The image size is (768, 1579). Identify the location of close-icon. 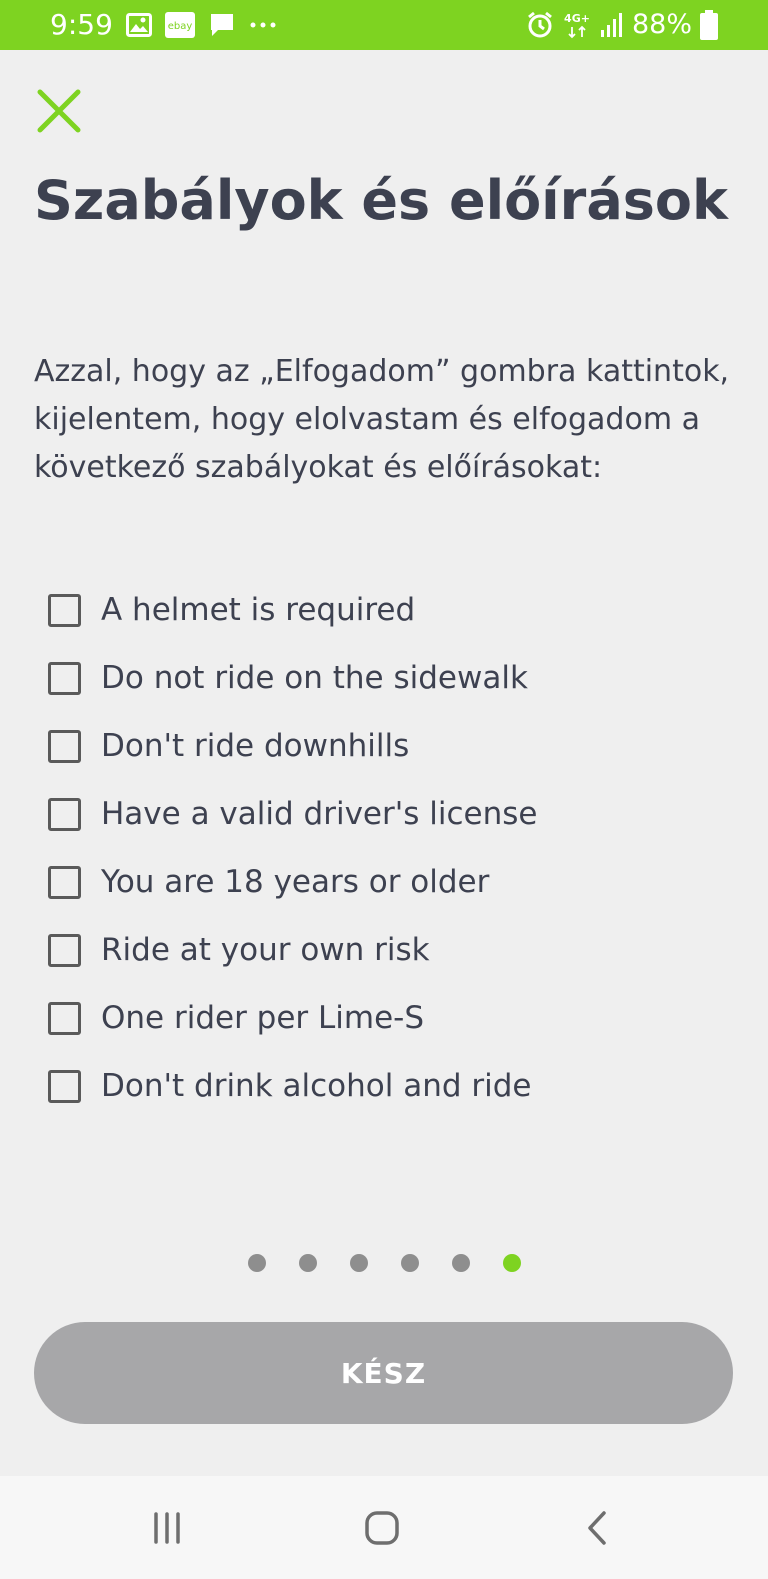
(59, 111).